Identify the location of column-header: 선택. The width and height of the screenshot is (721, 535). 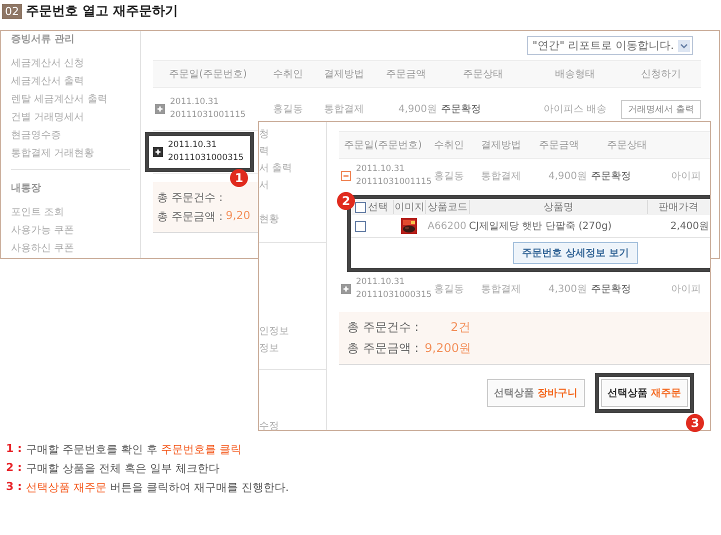
(378, 207).